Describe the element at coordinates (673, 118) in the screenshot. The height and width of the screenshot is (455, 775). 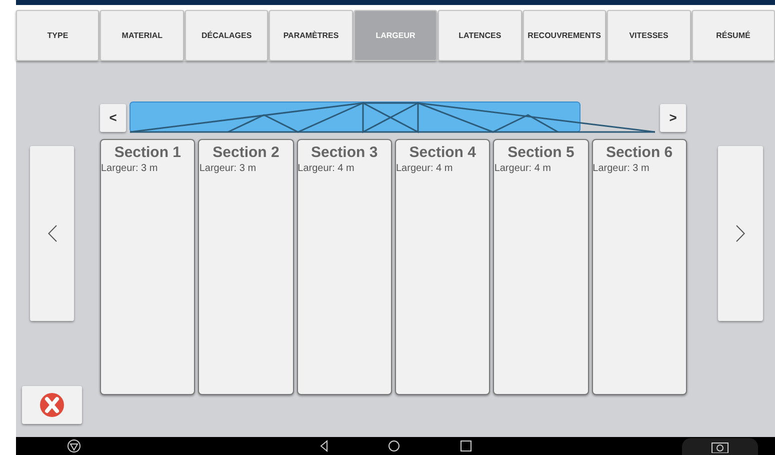
I see `next-section-button: >` at that location.